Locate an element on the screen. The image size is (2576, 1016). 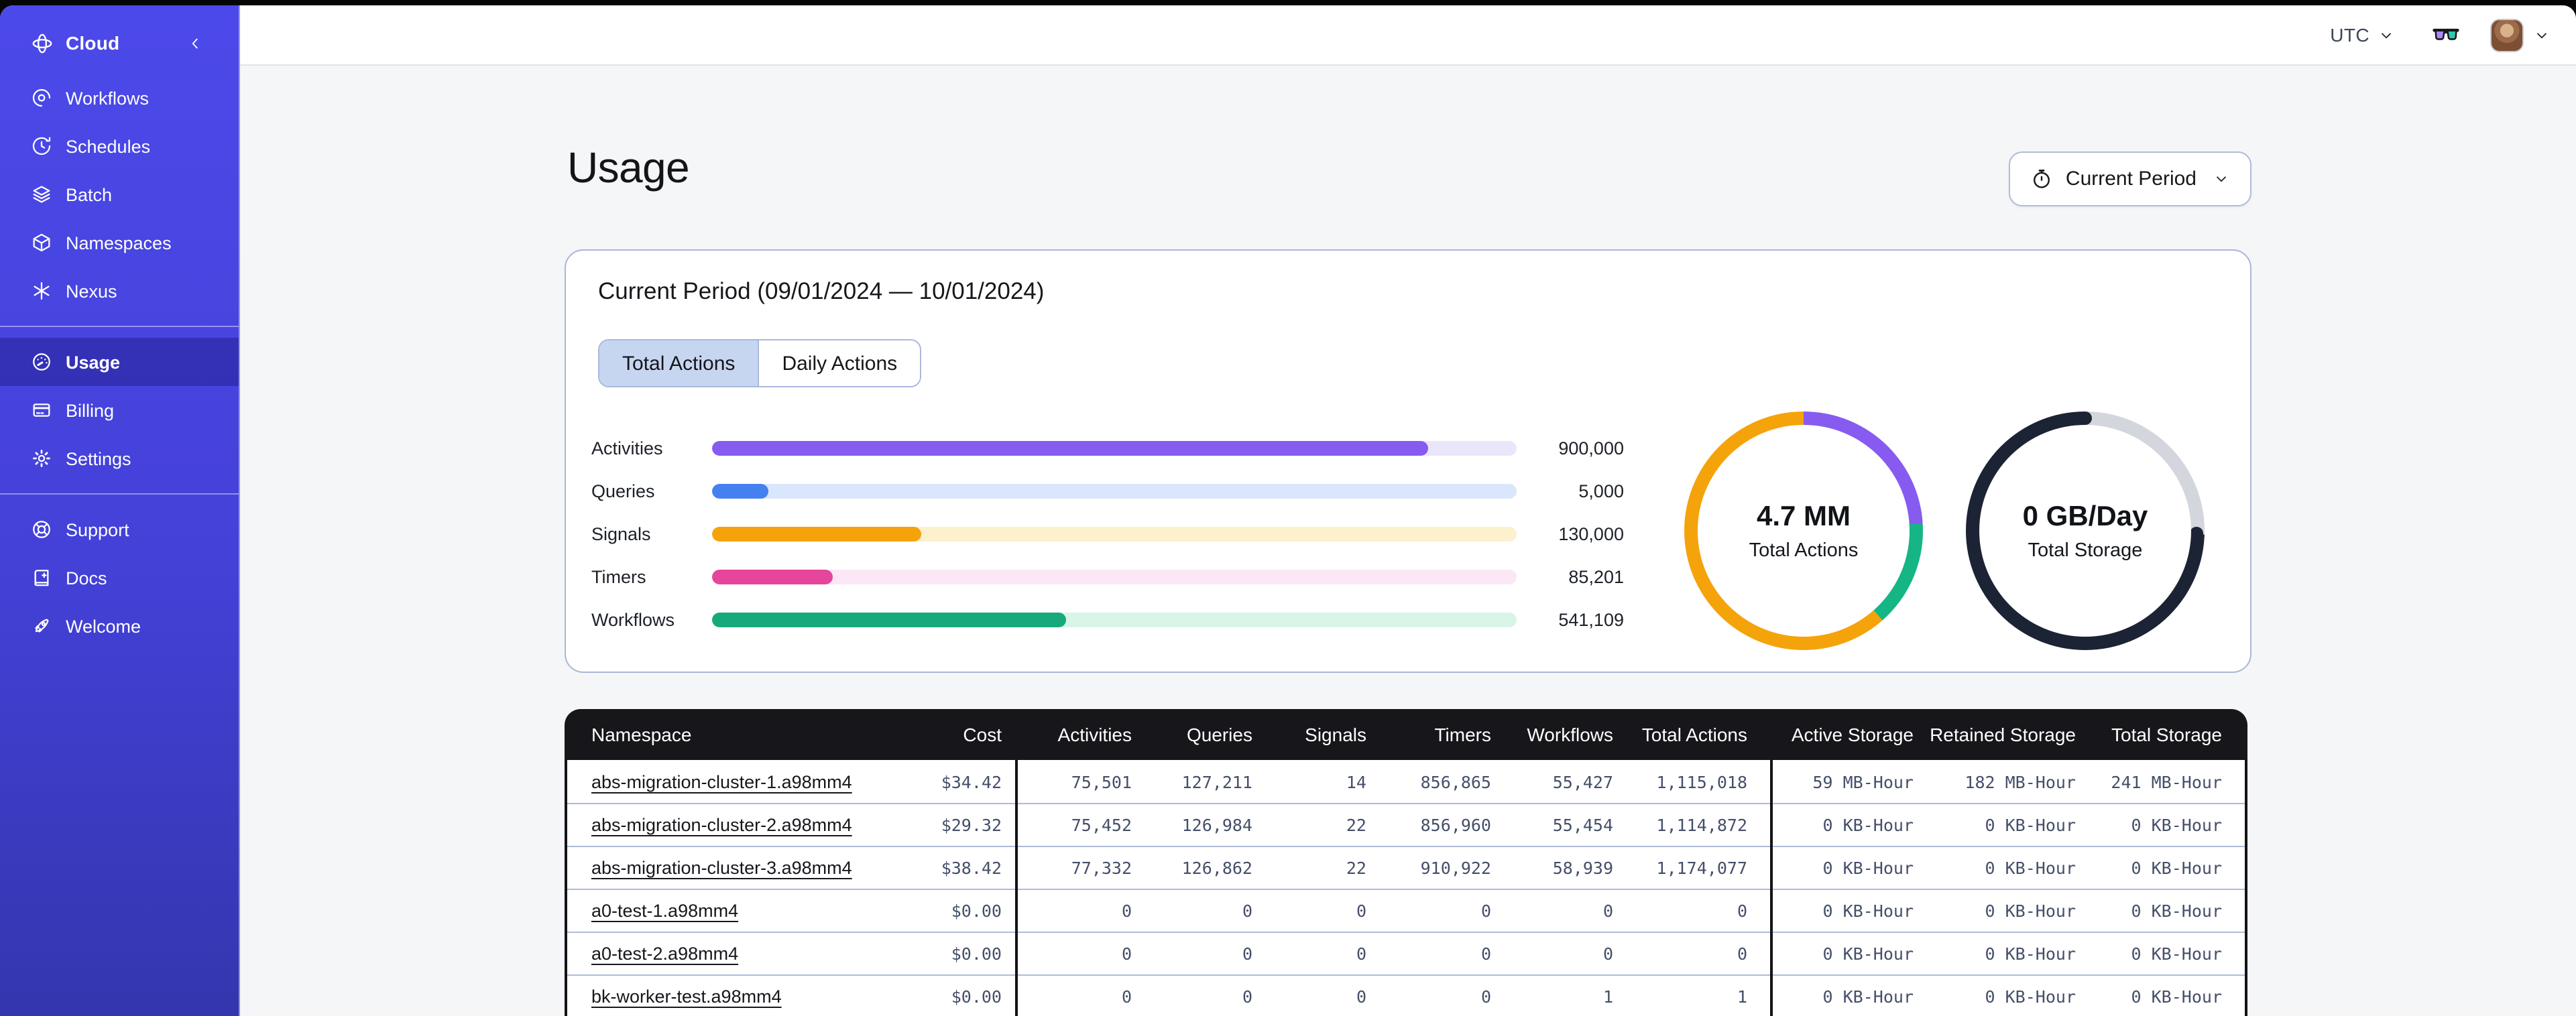
timezone-label: UTC is located at coordinates (2349, 35).